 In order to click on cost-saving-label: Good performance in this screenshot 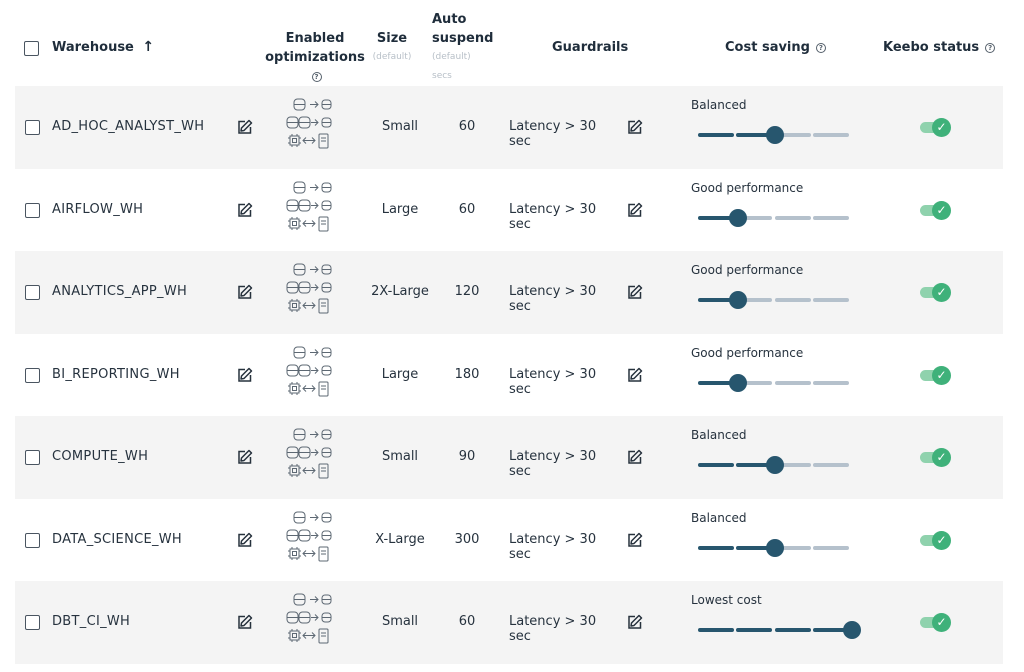, I will do `click(747, 270)`.